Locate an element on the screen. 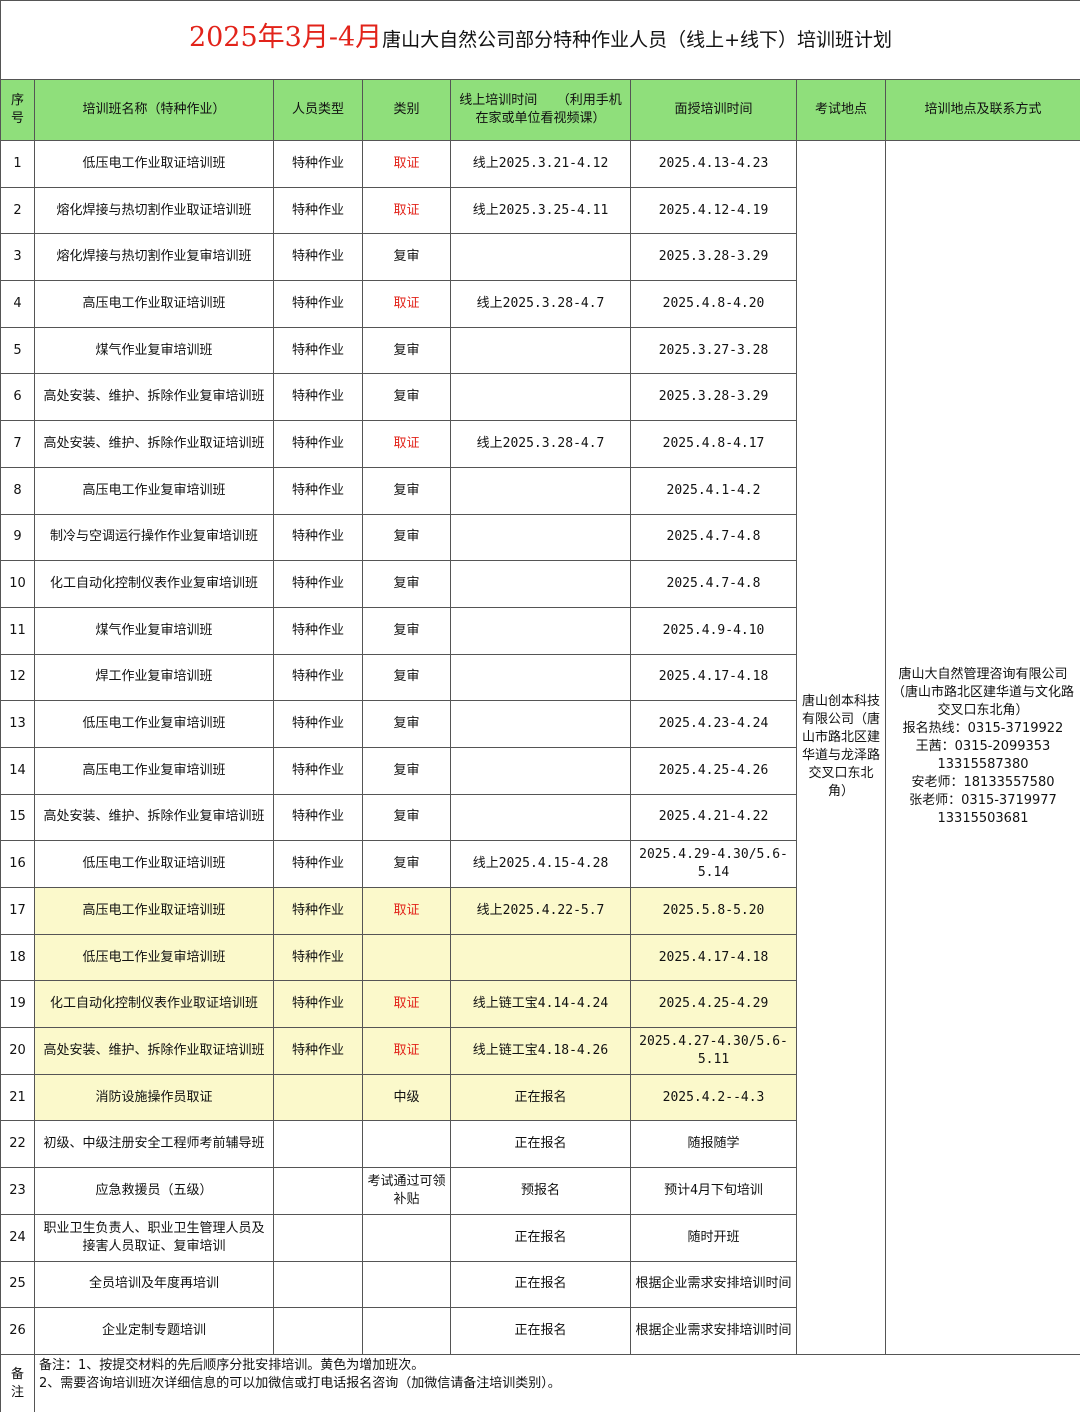 This screenshot has height=1412, width=1080. row-number: 19 is located at coordinates (17, 1004).